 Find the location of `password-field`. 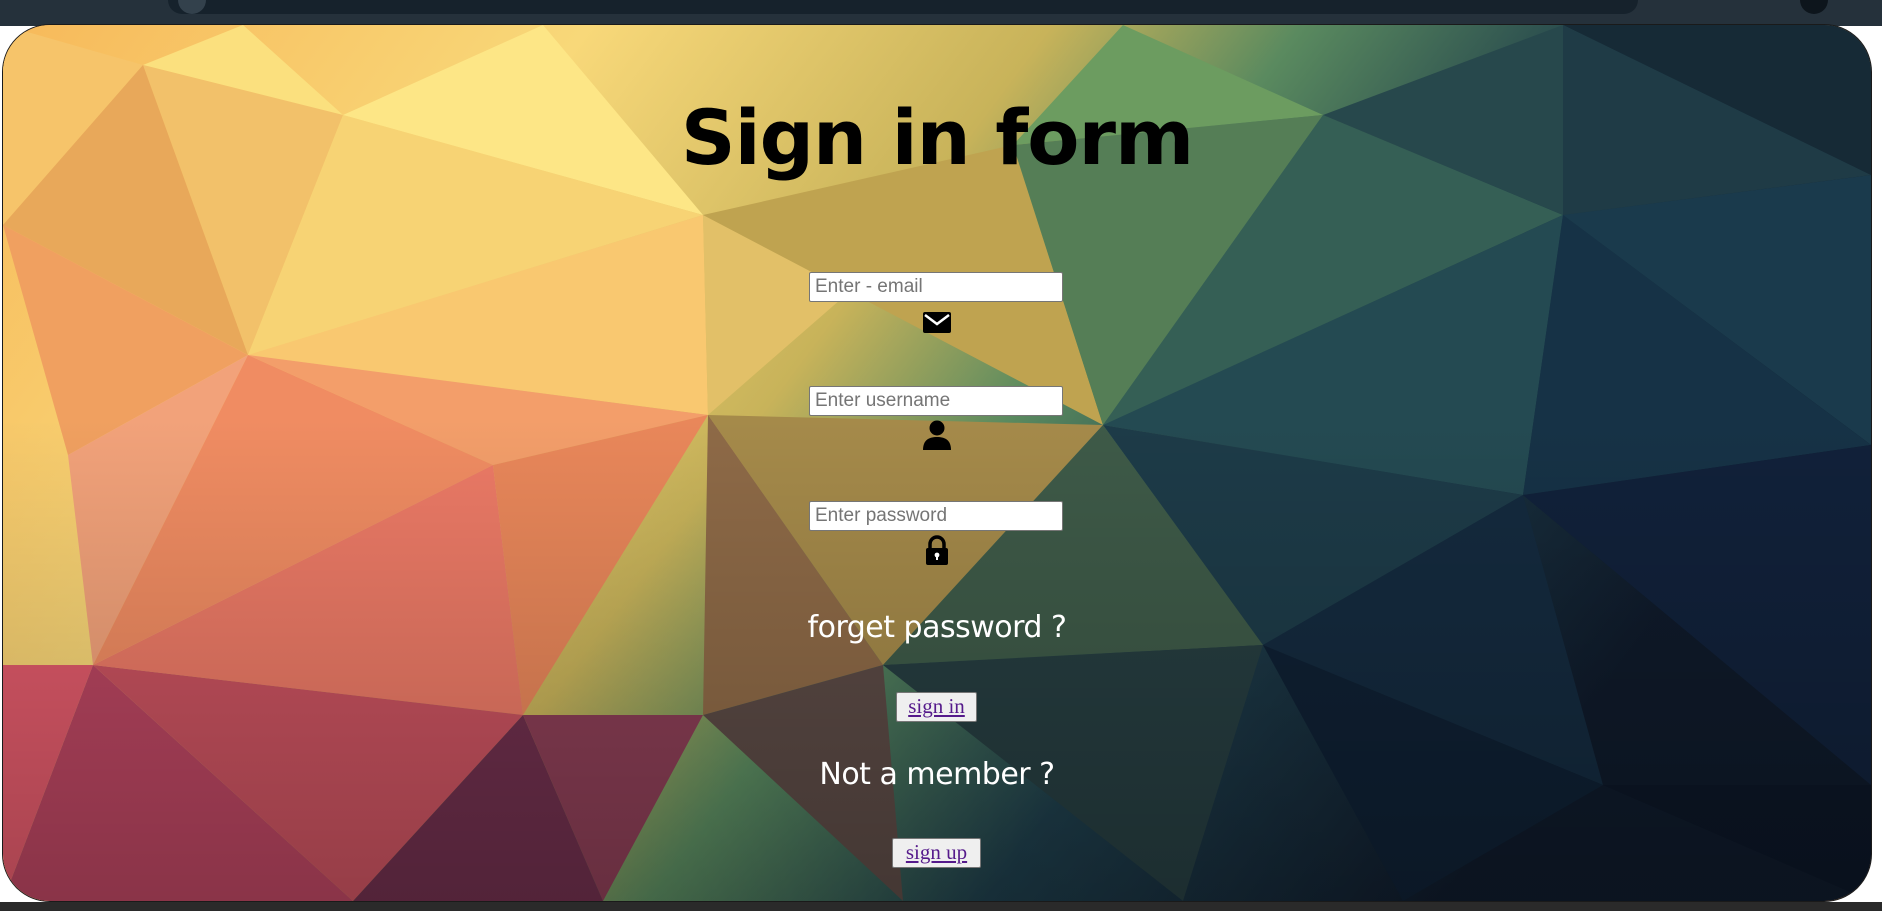

password-field is located at coordinates (936, 516).